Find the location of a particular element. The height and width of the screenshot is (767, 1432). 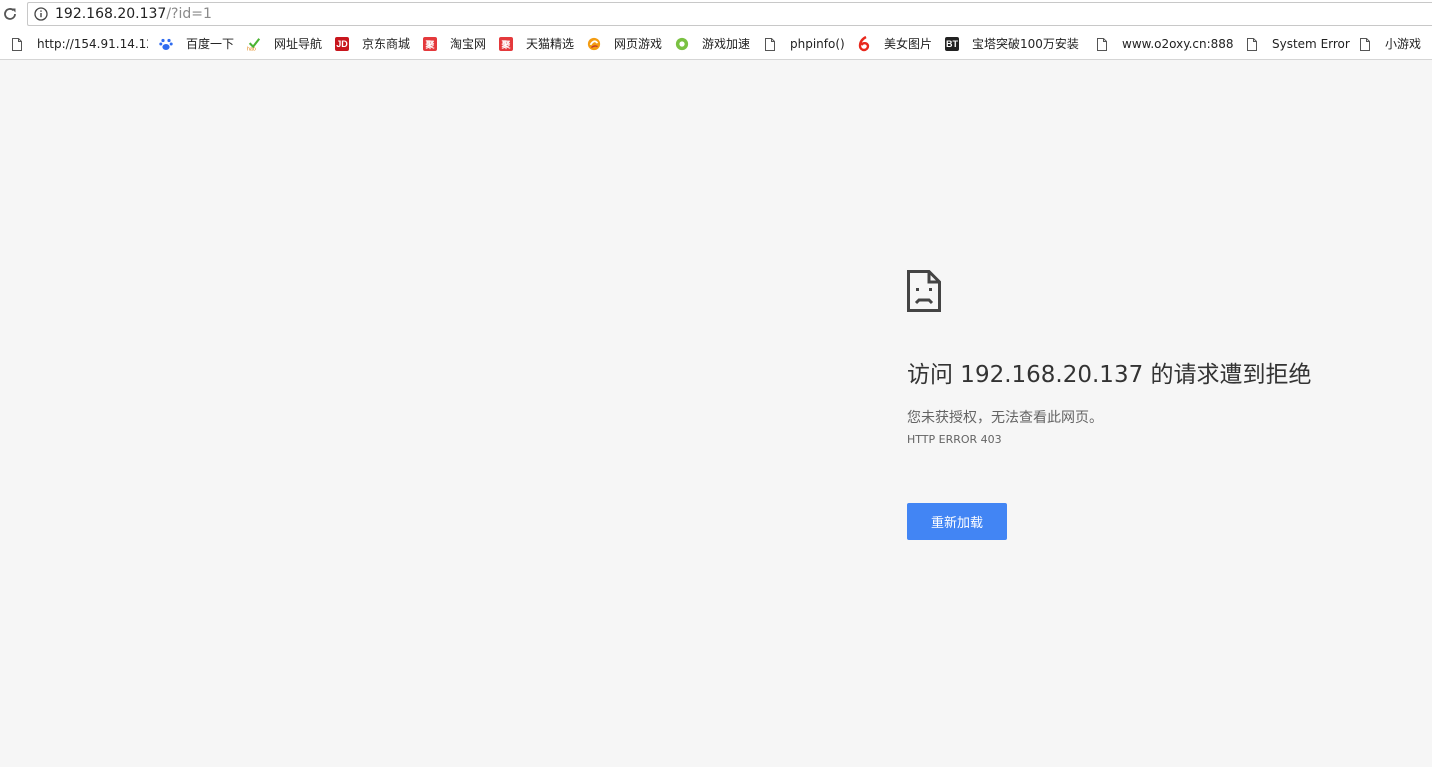

bookmark-item: 美女图片 is located at coordinates (894, 44).